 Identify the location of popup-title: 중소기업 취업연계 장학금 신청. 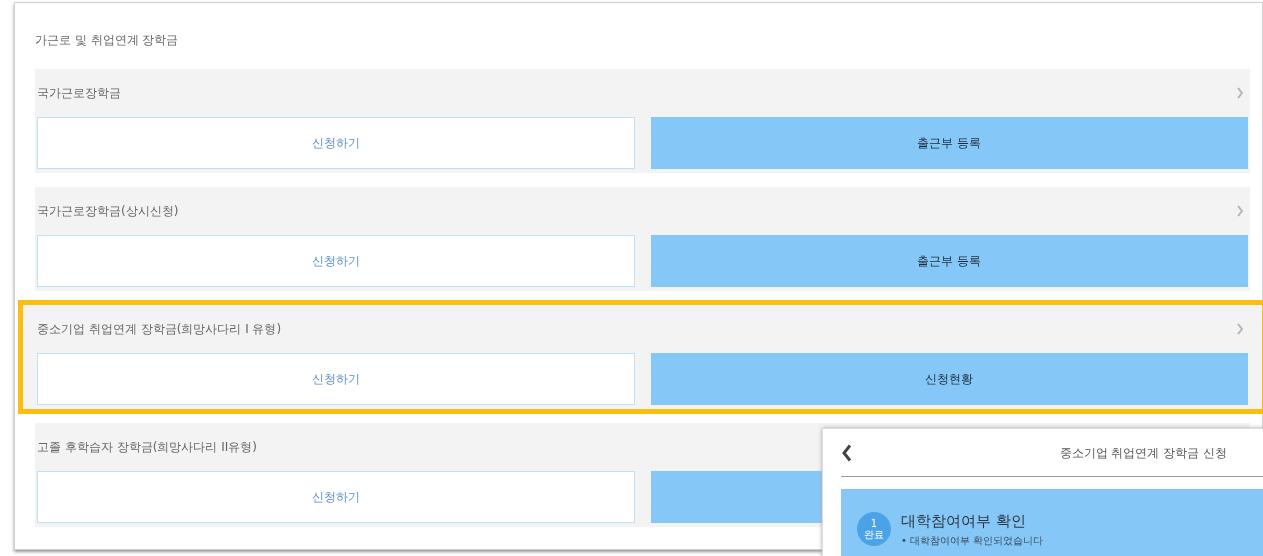
(1143, 453).